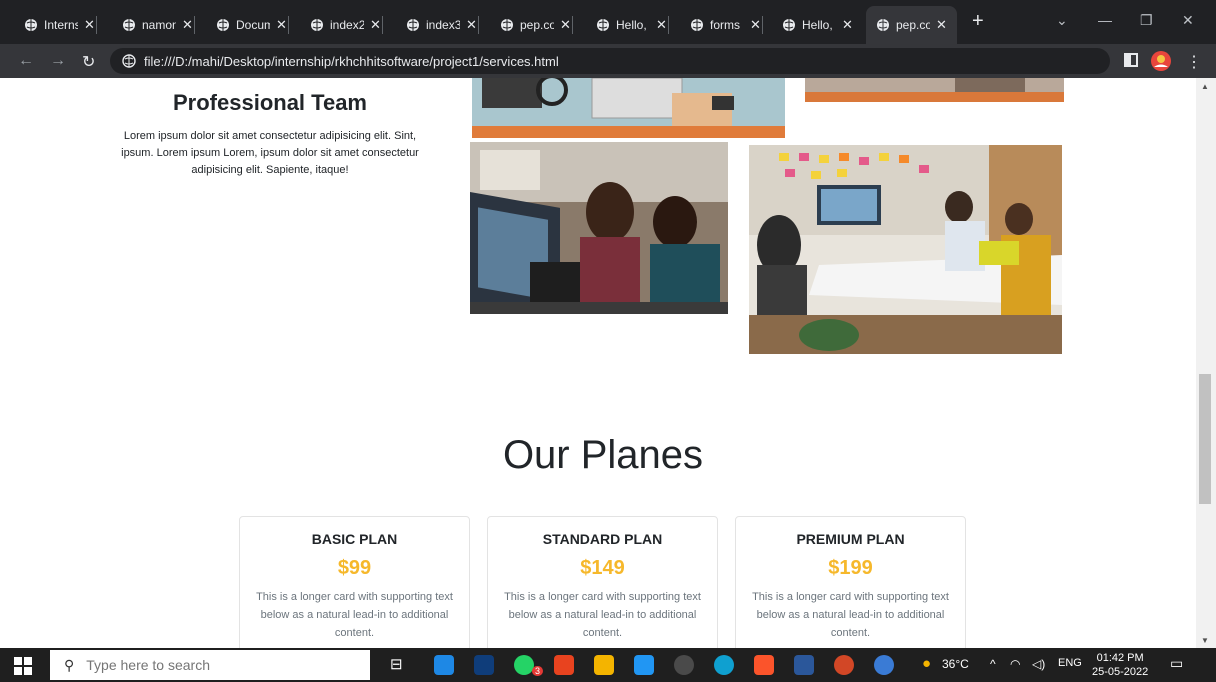  What do you see at coordinates (926, 663) in the screenshot?
I see `weather-icon: ●` at bounding box center [926, 663].